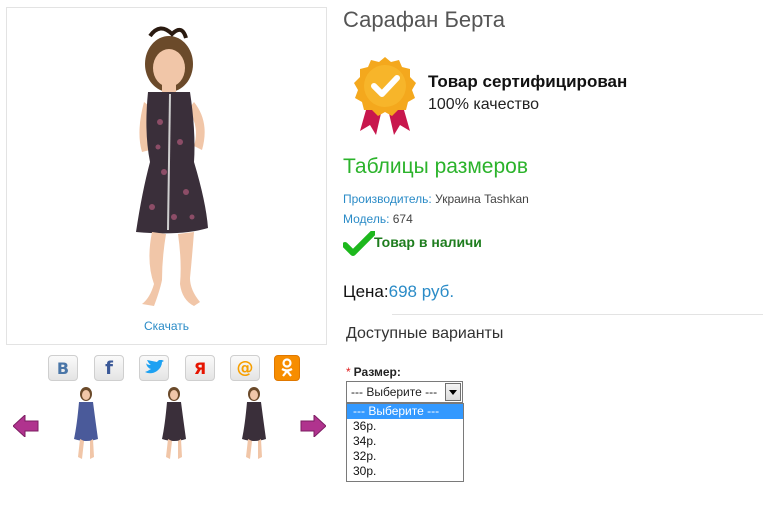 The height and width of the screenshot is (525, 763). I want to click on download-link: Скачать, so click(166, 326).